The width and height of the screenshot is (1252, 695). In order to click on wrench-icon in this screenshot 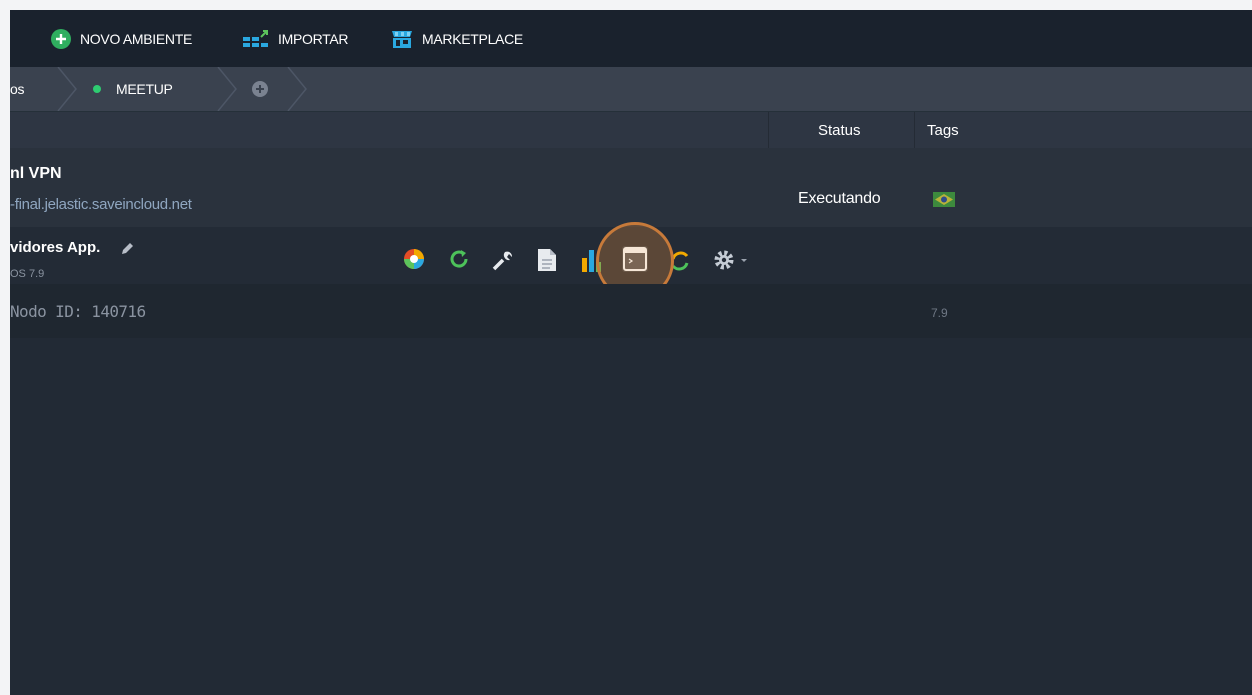, I will do `click(503, 260)`.